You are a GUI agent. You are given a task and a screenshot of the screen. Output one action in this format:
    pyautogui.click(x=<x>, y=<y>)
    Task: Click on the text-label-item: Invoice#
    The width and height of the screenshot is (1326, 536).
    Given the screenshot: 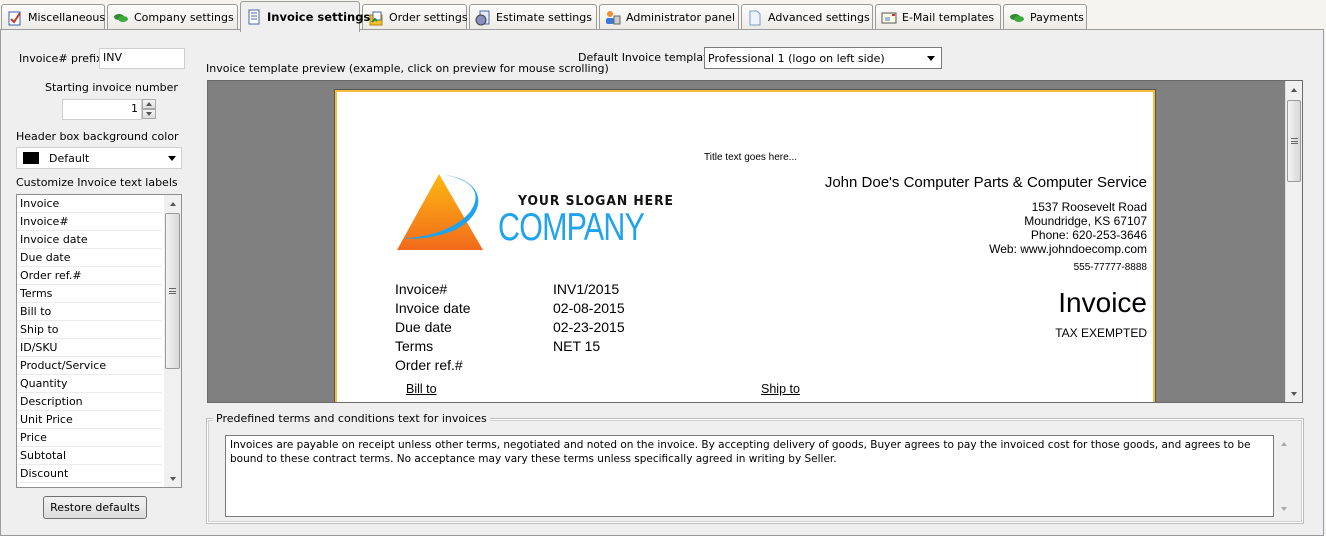 What is the action you would take?
    pyautogui.click(x=89, y=222)
    